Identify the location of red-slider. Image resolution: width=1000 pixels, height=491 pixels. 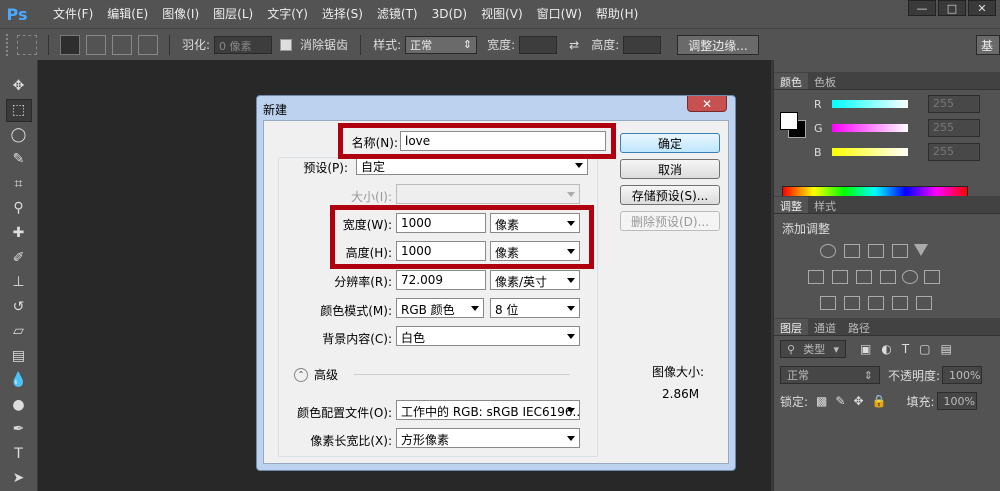
(870, 104).